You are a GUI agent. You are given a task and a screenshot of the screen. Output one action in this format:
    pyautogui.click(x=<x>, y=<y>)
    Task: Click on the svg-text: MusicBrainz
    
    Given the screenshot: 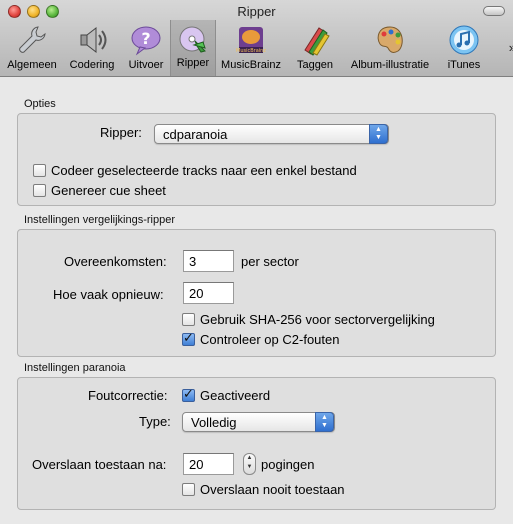 What is the action you would take?
    pyautogui.click(x=251, y=51)
    